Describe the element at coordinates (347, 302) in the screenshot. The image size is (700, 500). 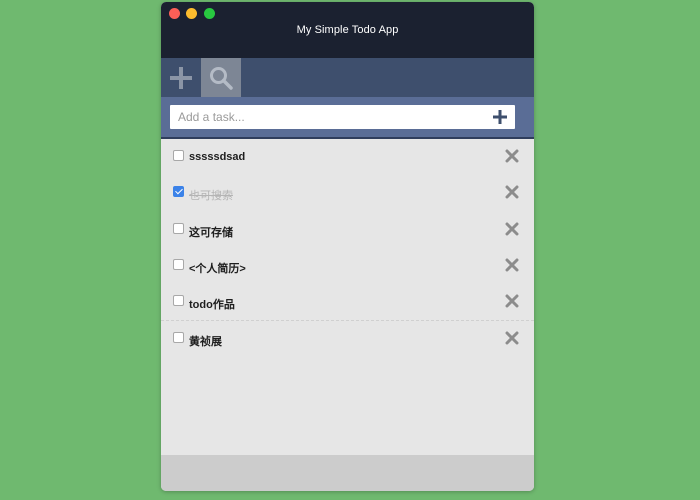
I see `task-row: todo作品` at that location.